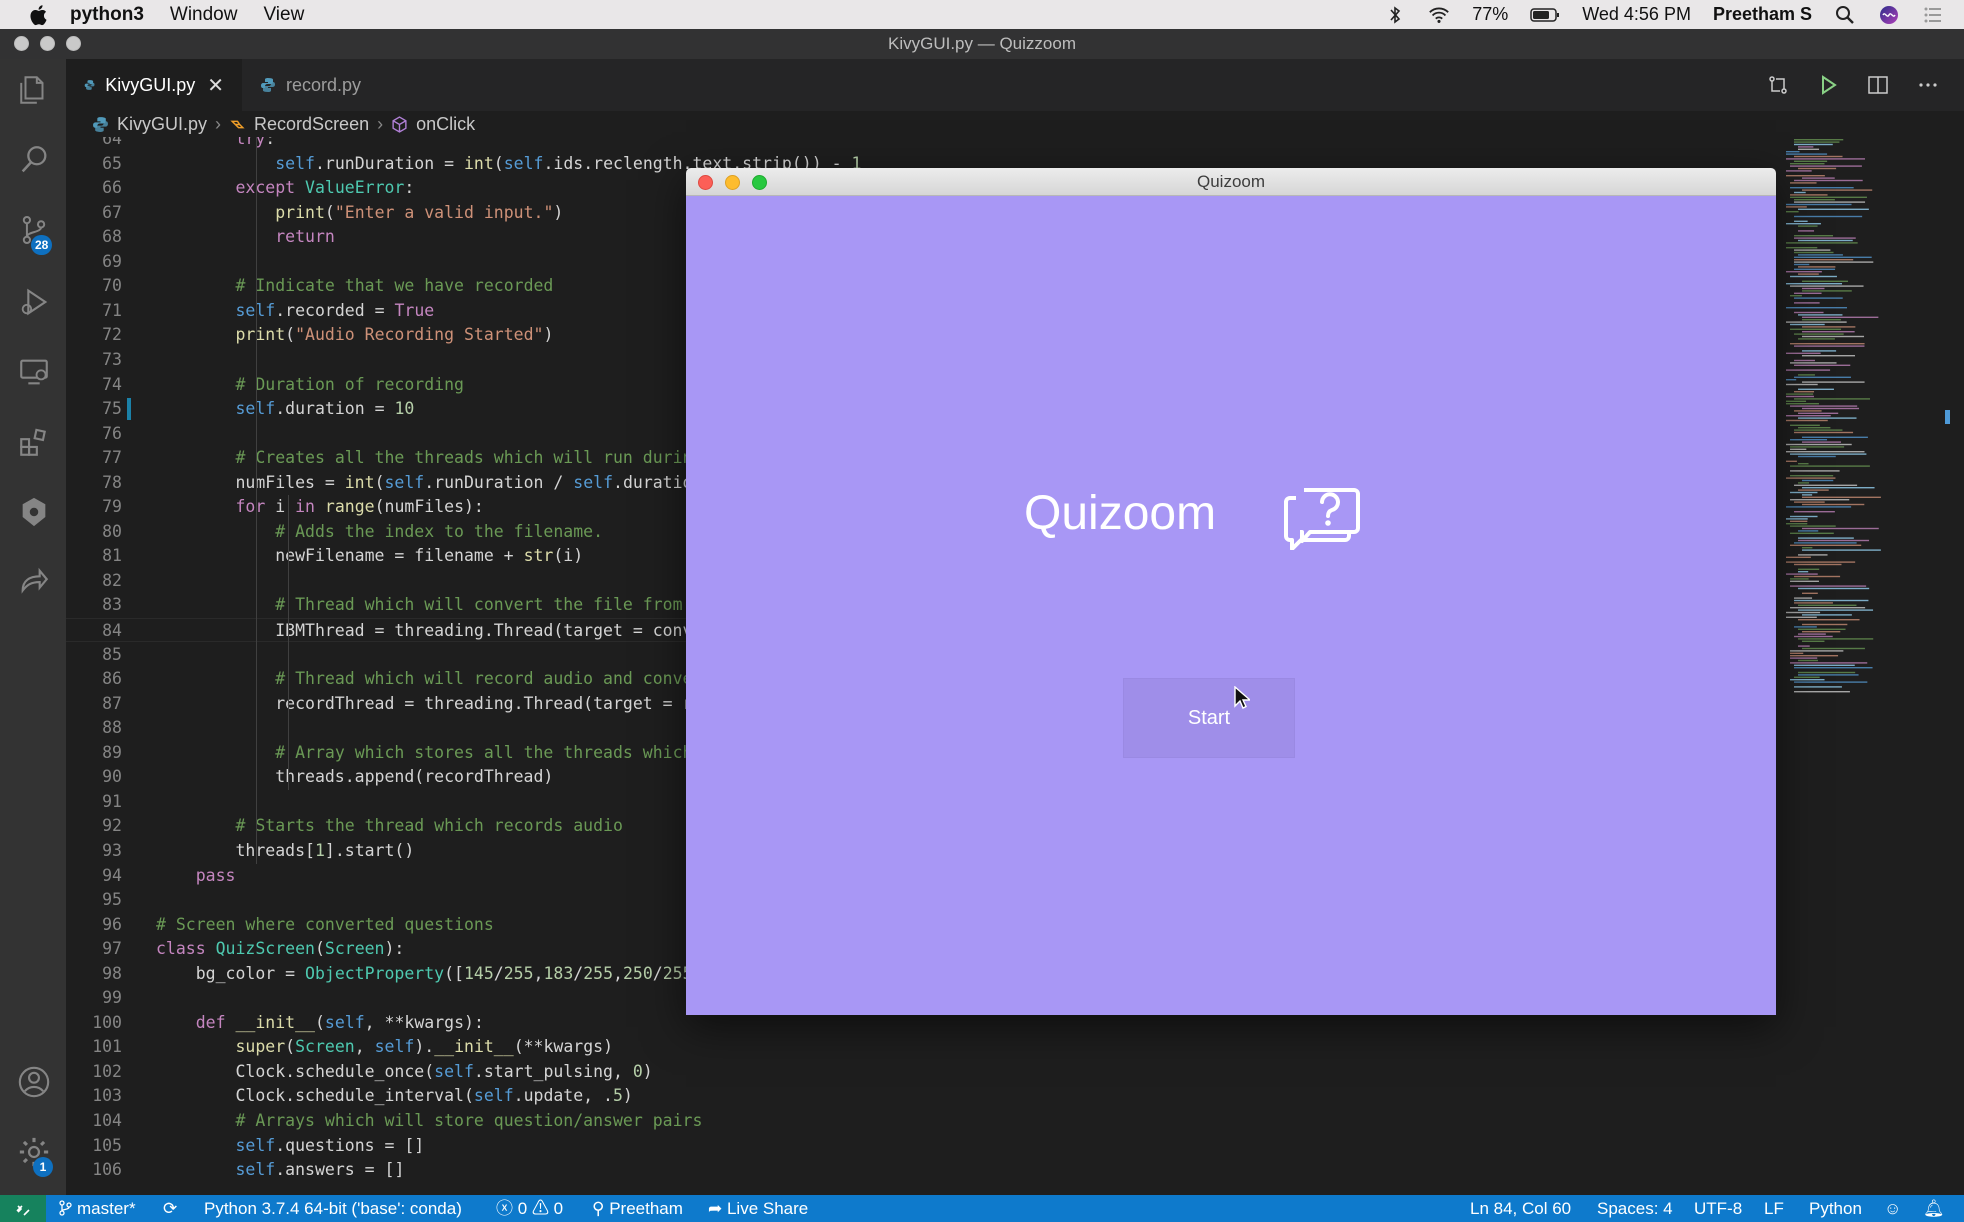 The height and width of the screenshot is (1222, 1964). Describe the element at coordinates (1889, 15) in the screenshot. I see `siri-icon` at that location.